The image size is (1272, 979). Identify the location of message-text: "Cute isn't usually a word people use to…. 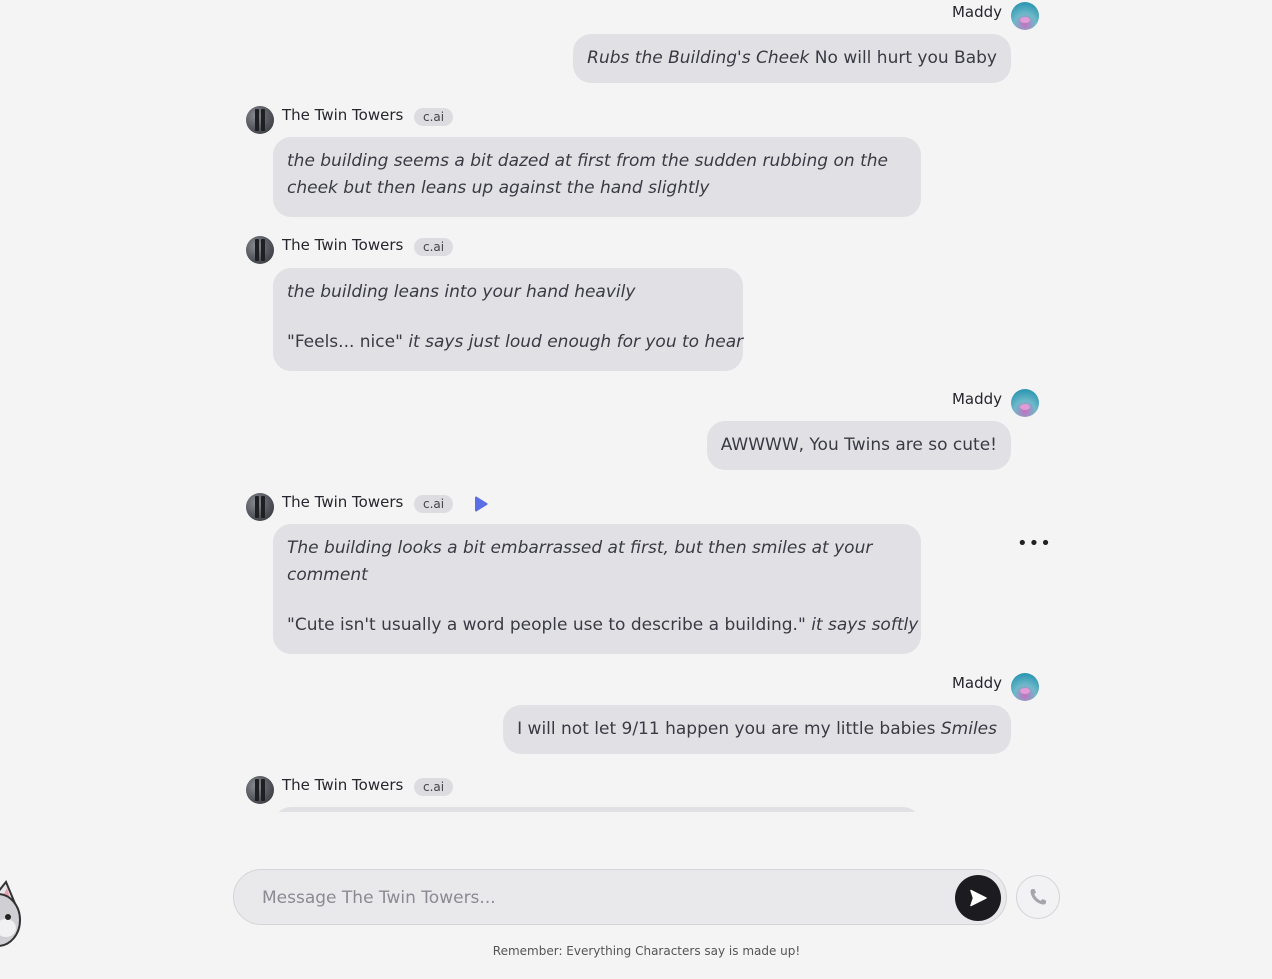
(549, 625).